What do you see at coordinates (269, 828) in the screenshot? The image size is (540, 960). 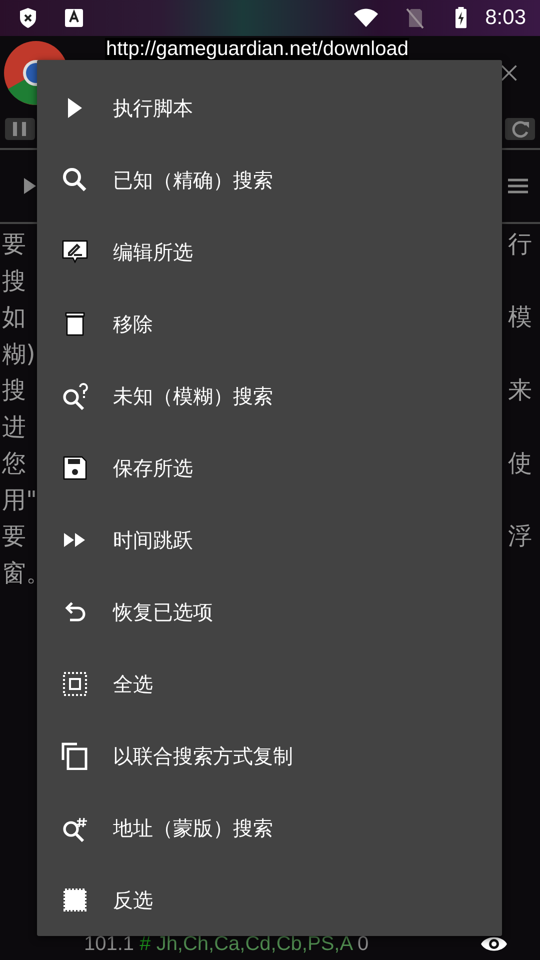 I see `menu-item: 地址（蒙版）搜索` at bounding box center [269, 828].